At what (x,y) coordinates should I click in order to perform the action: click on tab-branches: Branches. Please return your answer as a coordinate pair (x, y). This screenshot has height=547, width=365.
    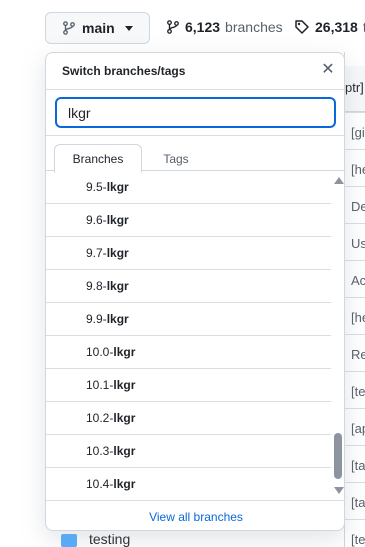
    Looking at the image, I should click on (98, 158).